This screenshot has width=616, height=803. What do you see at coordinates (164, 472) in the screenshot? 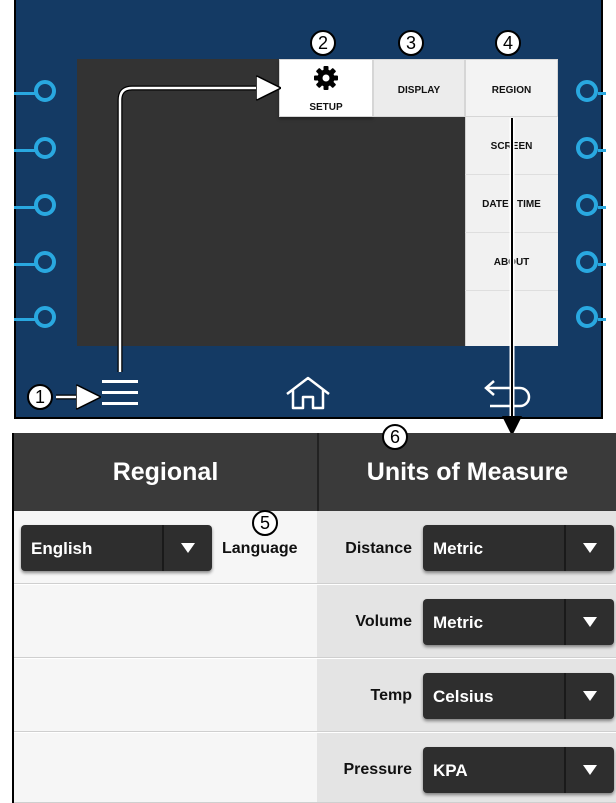
I see `regional-header: Regional` at bounding box center [164, 472].